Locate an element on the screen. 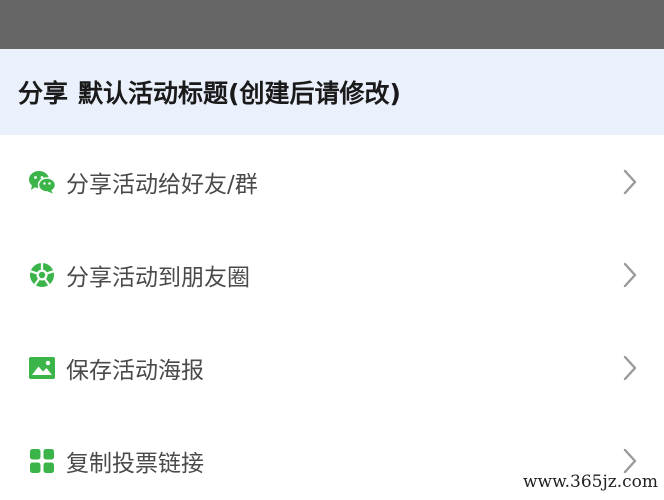  wechat-icon is located at coordinates (42, 182).